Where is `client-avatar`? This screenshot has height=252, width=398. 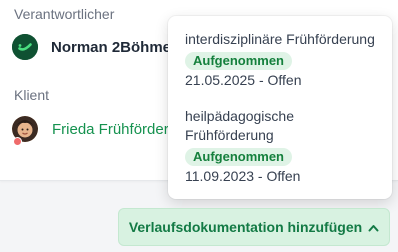
client-avatar is located at coordinates (25, 131).